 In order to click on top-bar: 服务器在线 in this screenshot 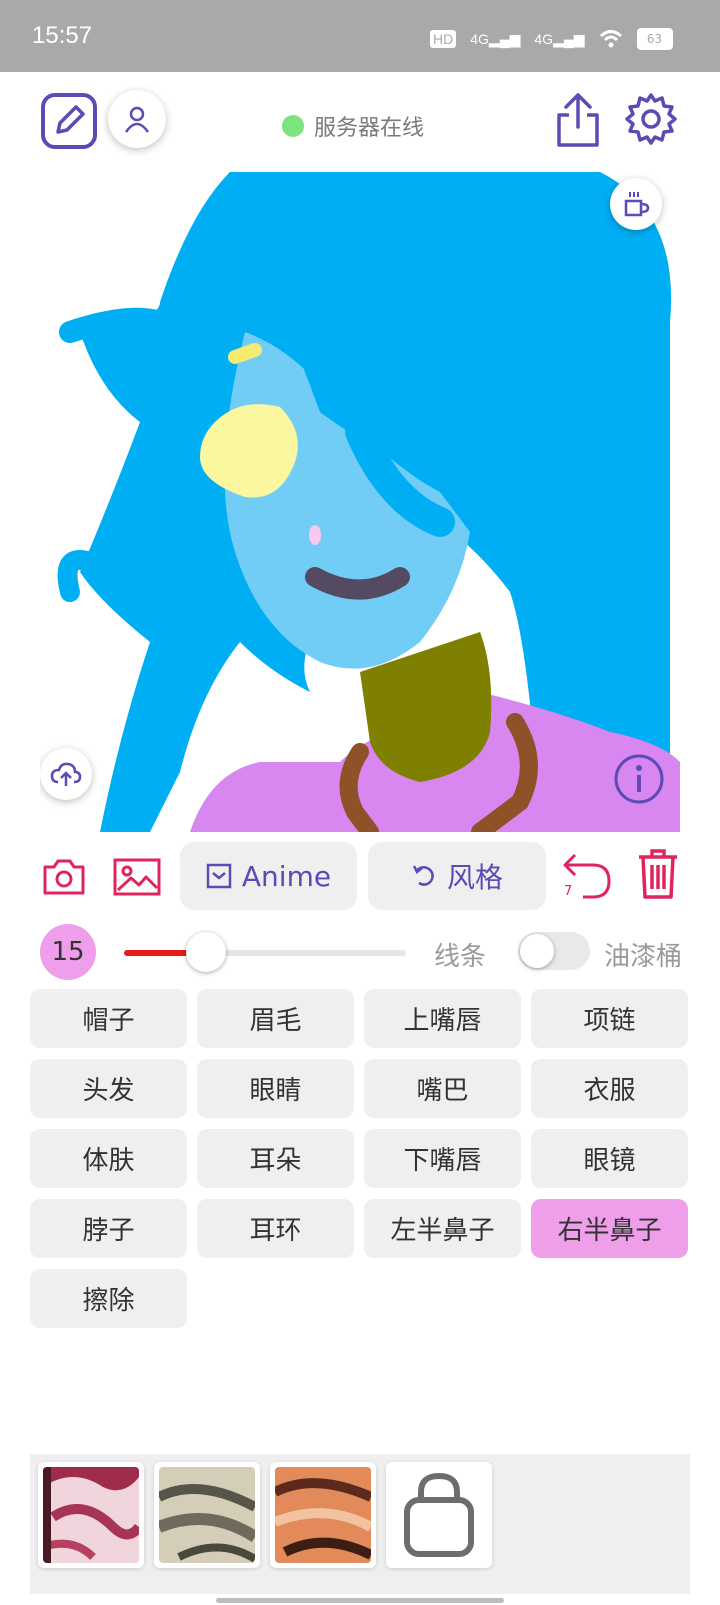, I will do `click(360, 122)`.